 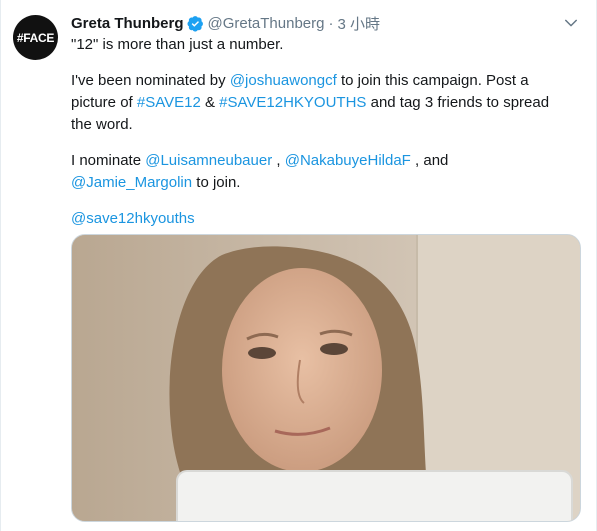 What do you see at coordinates (283, 80) in the screenshot?
I see `mention-link: @joshuawongcf` at bounding box center [283, 80].